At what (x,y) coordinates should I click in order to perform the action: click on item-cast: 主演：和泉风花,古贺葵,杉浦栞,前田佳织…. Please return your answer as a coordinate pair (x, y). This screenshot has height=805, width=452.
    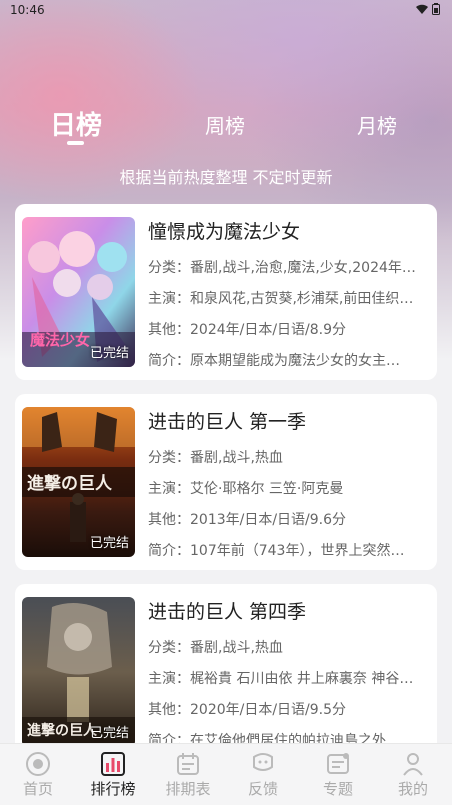
    Looking at the image, I should click on (281, 299).